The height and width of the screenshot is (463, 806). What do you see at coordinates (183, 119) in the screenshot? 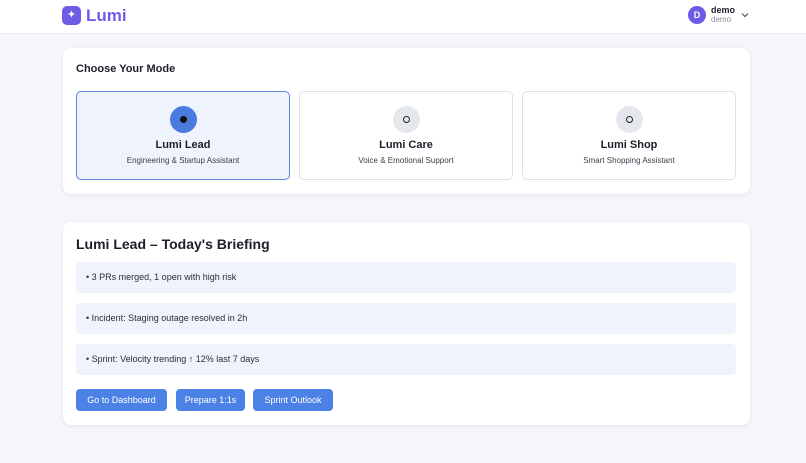
I see `radio-selected-icon` at bounding box center [183, 119].